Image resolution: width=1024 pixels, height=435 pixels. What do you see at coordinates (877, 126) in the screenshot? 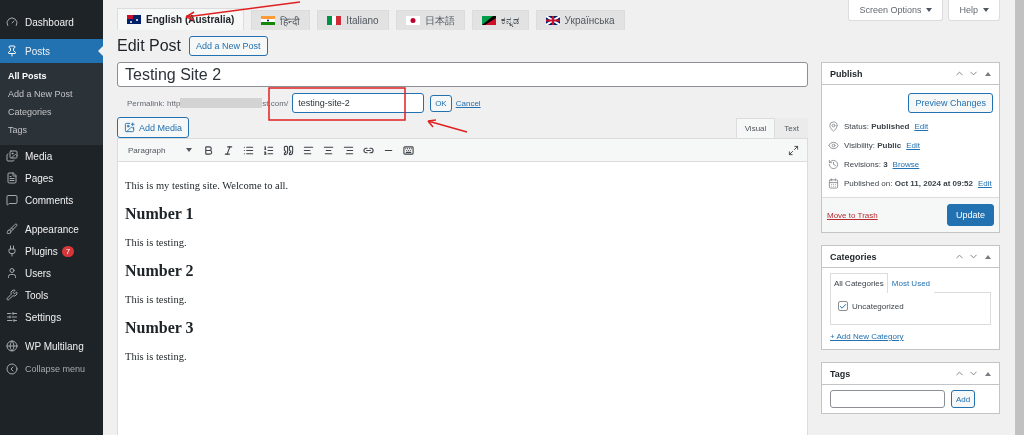
I see `publish-info: Status: Published` at bounding box center [877, 126].